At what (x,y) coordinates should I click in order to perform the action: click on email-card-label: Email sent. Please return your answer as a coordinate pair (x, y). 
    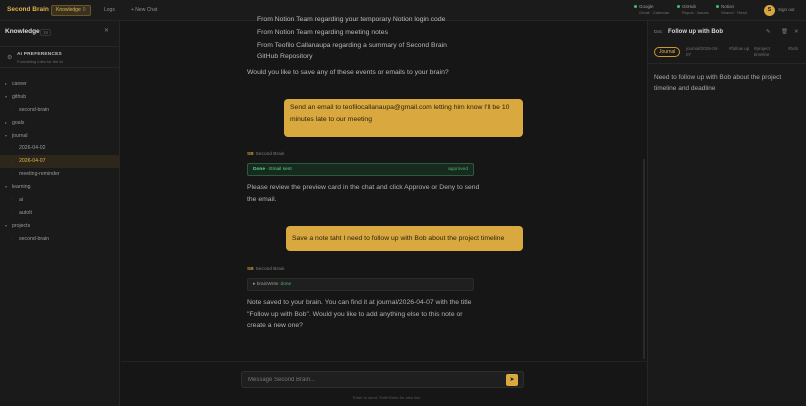
    Looking at the image, I should click on (280, 169).